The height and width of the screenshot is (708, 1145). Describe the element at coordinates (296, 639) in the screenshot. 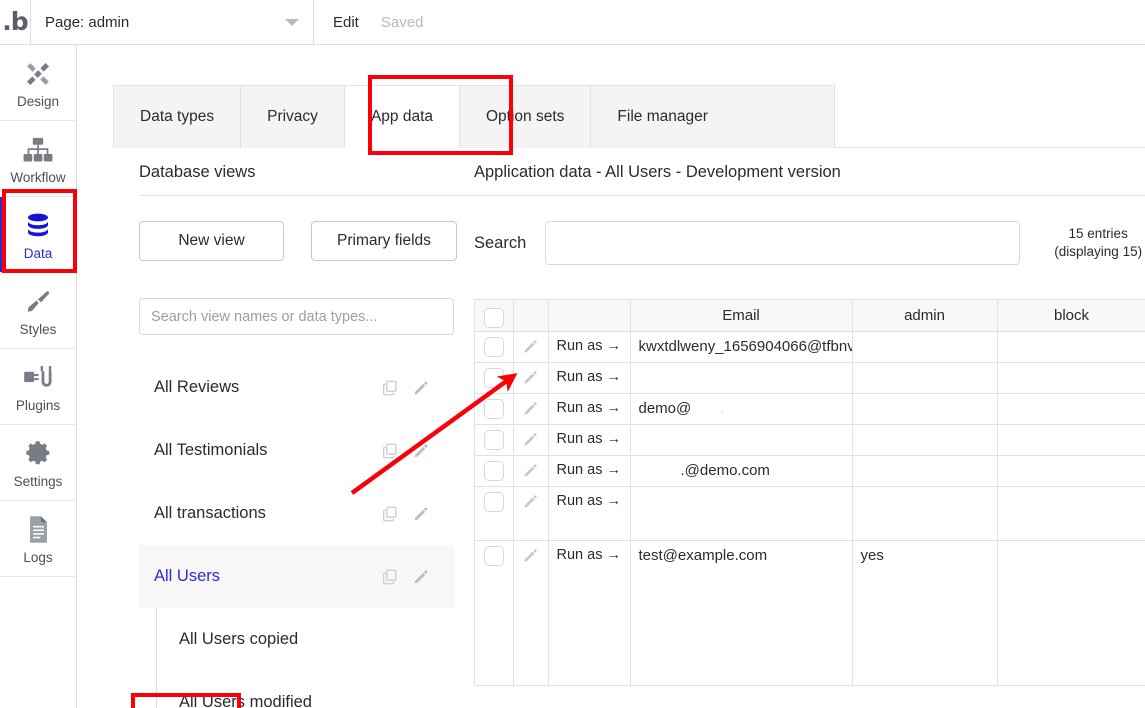

I see `view-row-all-users-copied: All Users copied` at that location.